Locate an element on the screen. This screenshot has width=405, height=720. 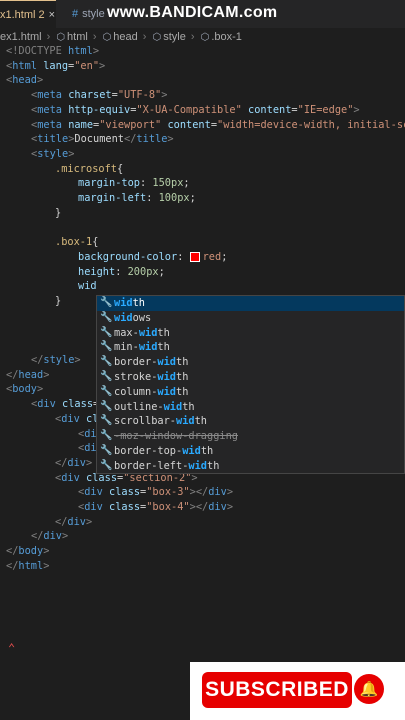
tab-style: # style is located at coordinates (82, 14).